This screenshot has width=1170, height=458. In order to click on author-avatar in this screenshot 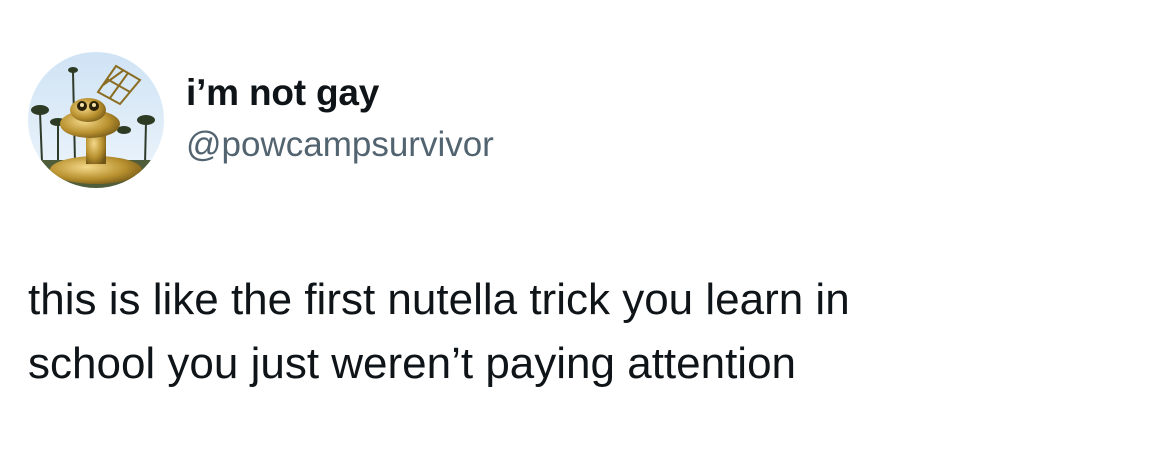, I will do `click(96, 120)`.